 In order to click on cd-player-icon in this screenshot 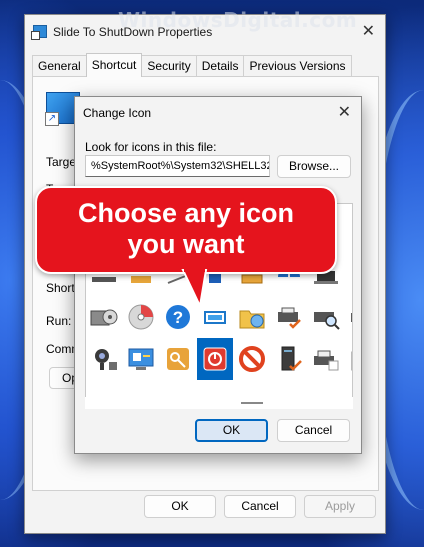, I will do `click(104, 317)`.